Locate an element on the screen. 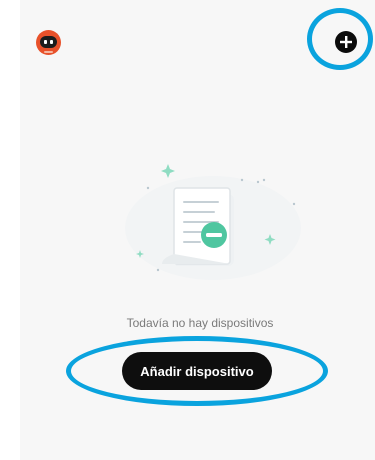  robot-chin is located at coordinates (48, 52).